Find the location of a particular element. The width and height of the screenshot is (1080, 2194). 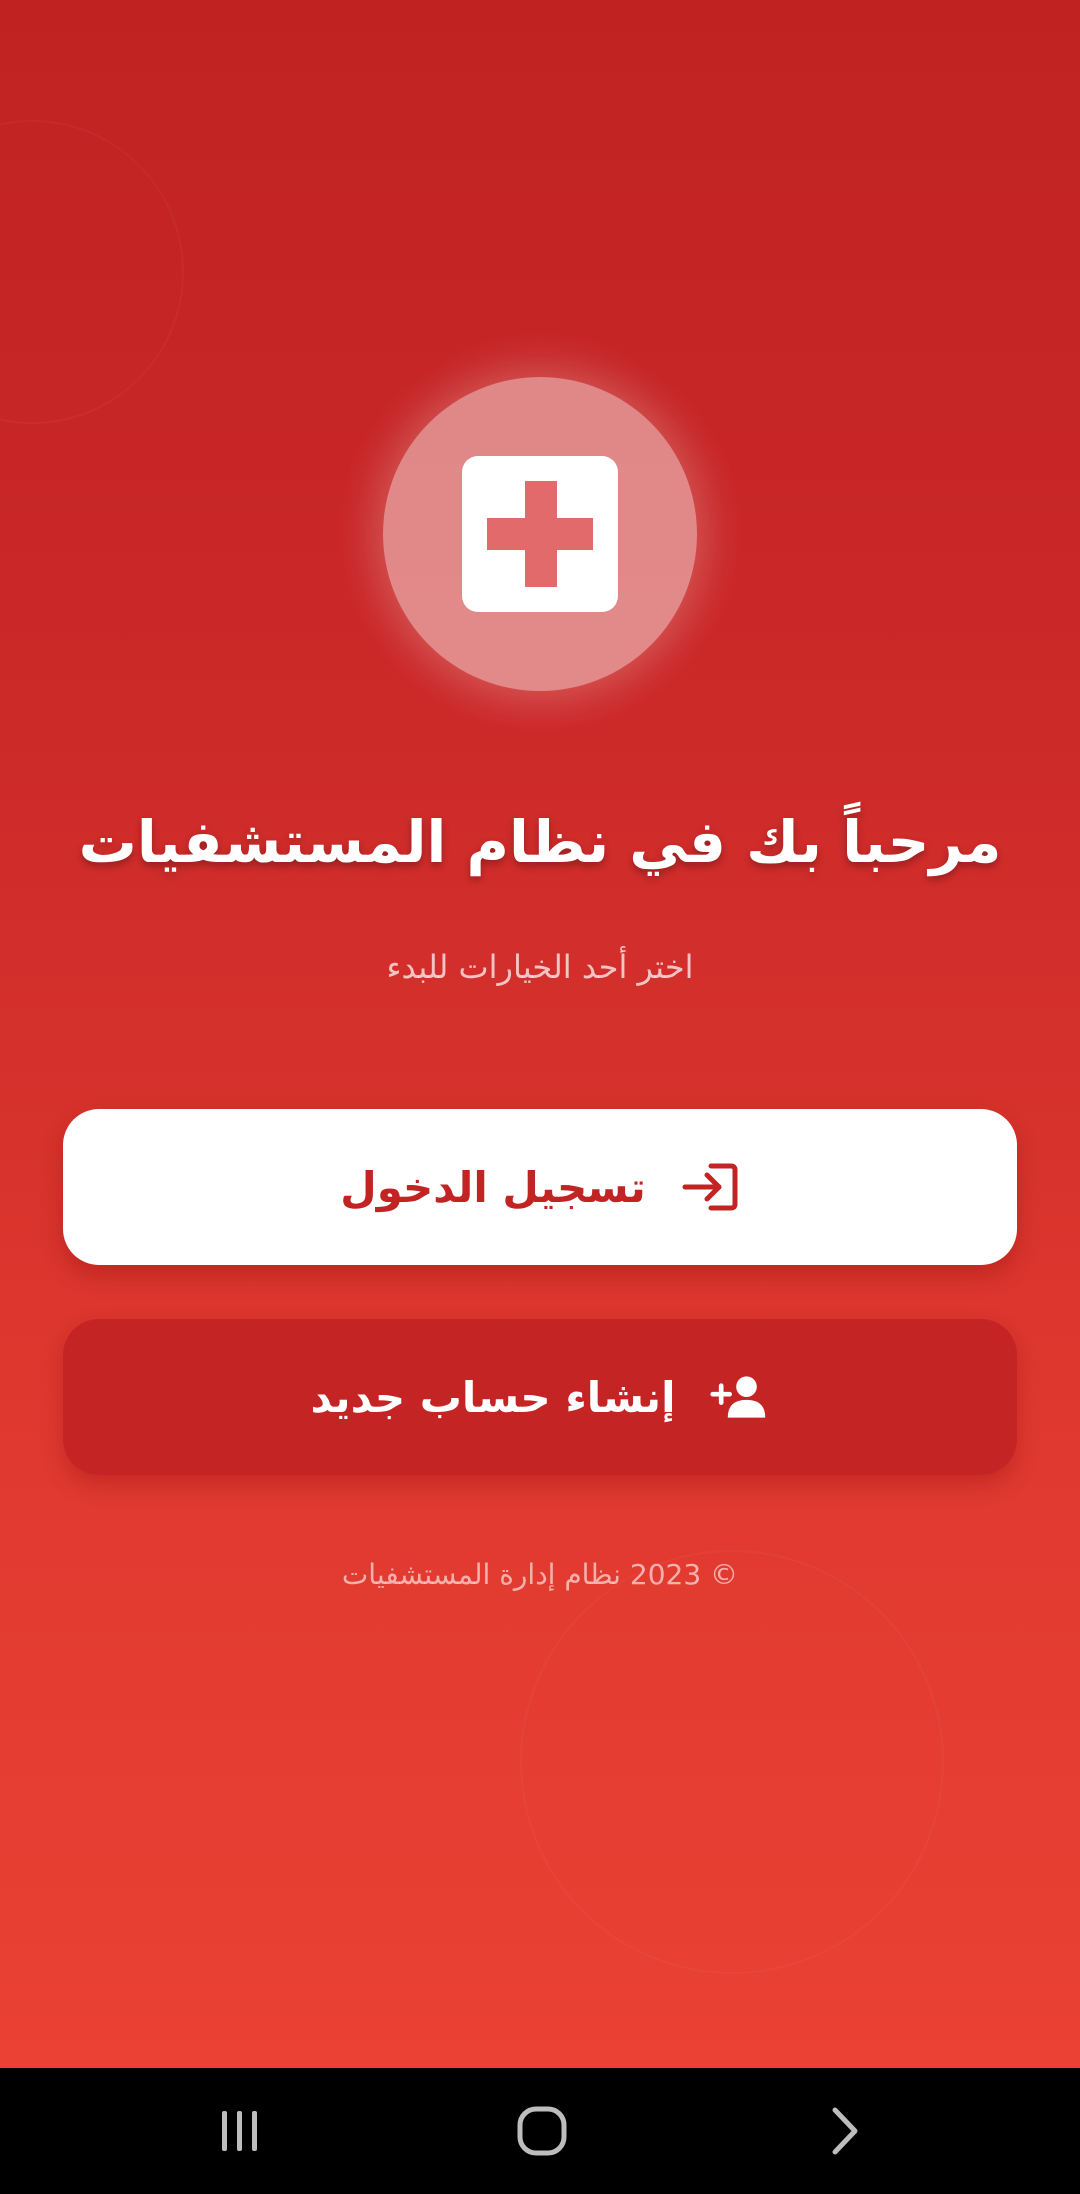

app-logo is located at coordinates (540, 534).